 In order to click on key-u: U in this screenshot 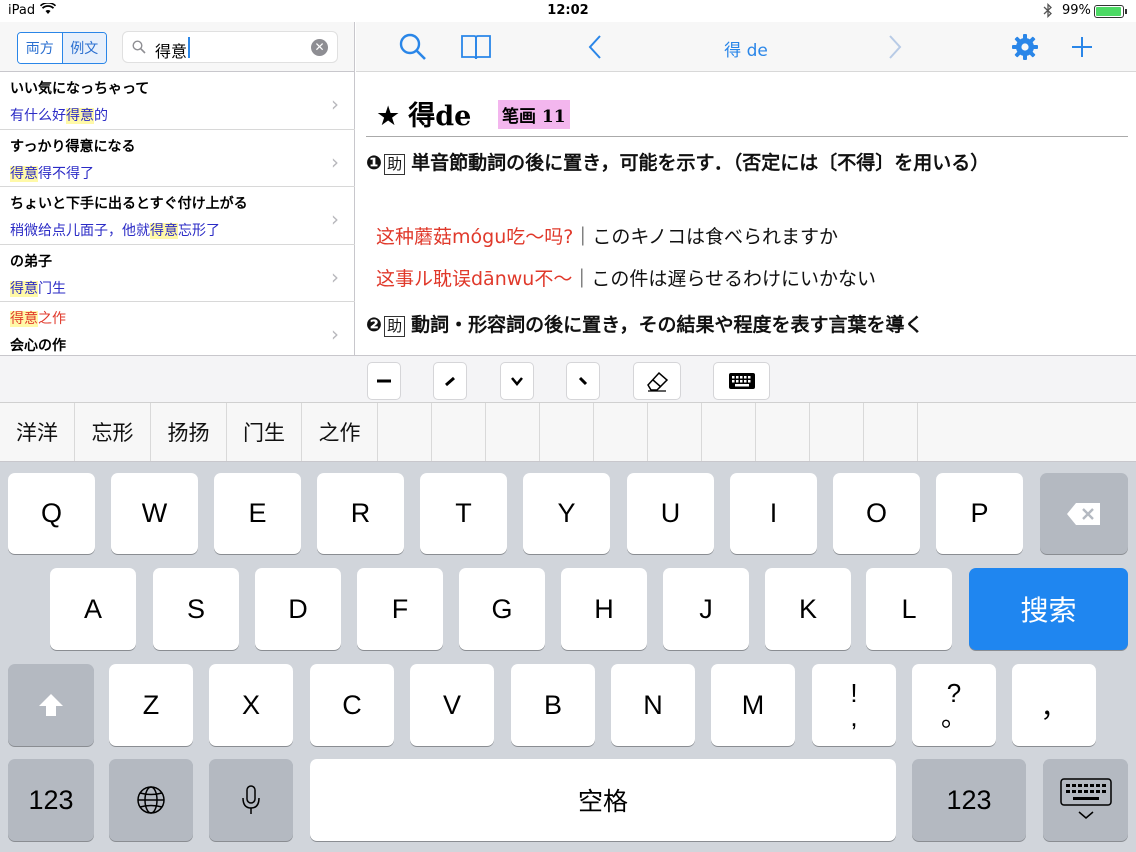, I will do `click(670, 513)`.